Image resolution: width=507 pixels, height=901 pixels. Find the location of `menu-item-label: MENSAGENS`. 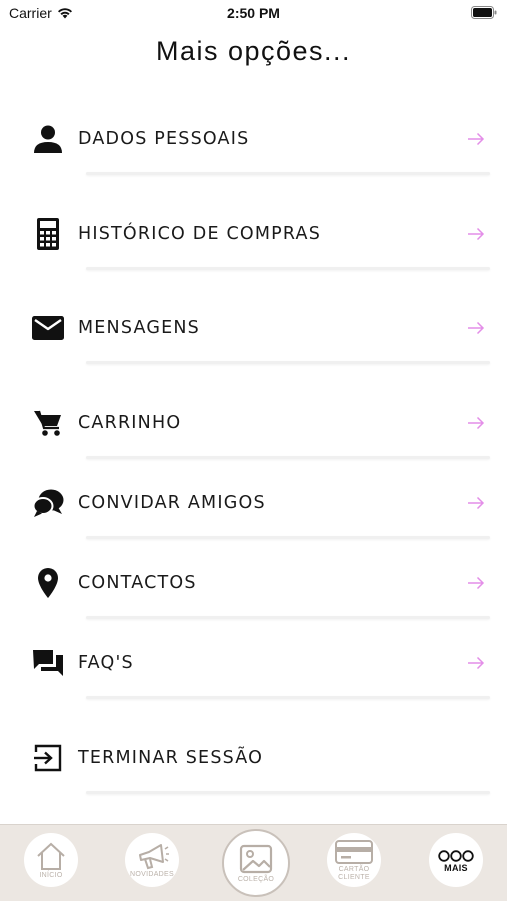

menu-item-label: MENSAGENS is located at coordinates (139, 328).